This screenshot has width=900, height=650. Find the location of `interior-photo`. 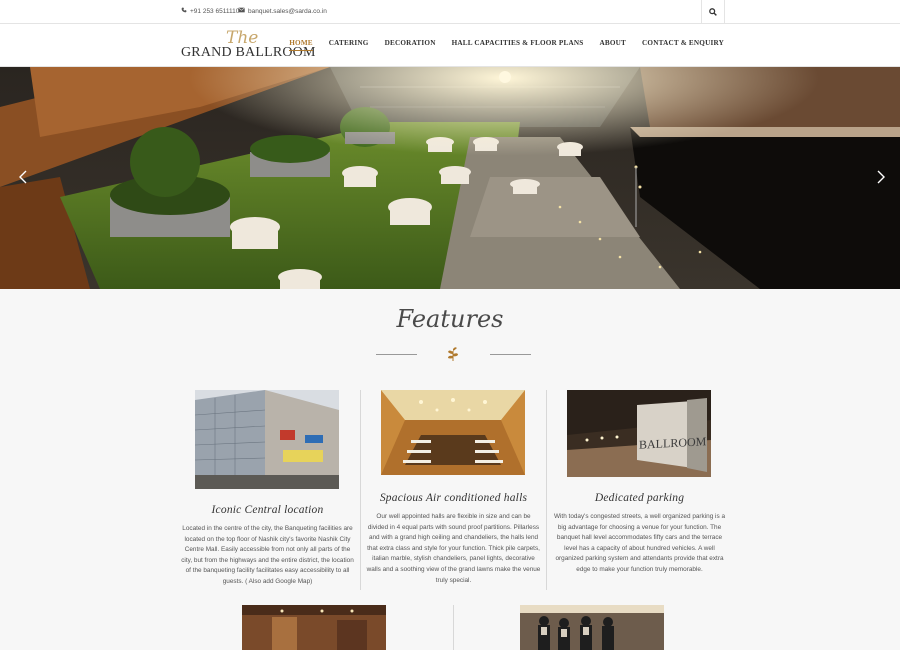

interior-photo is located at coordinates (314, 627).